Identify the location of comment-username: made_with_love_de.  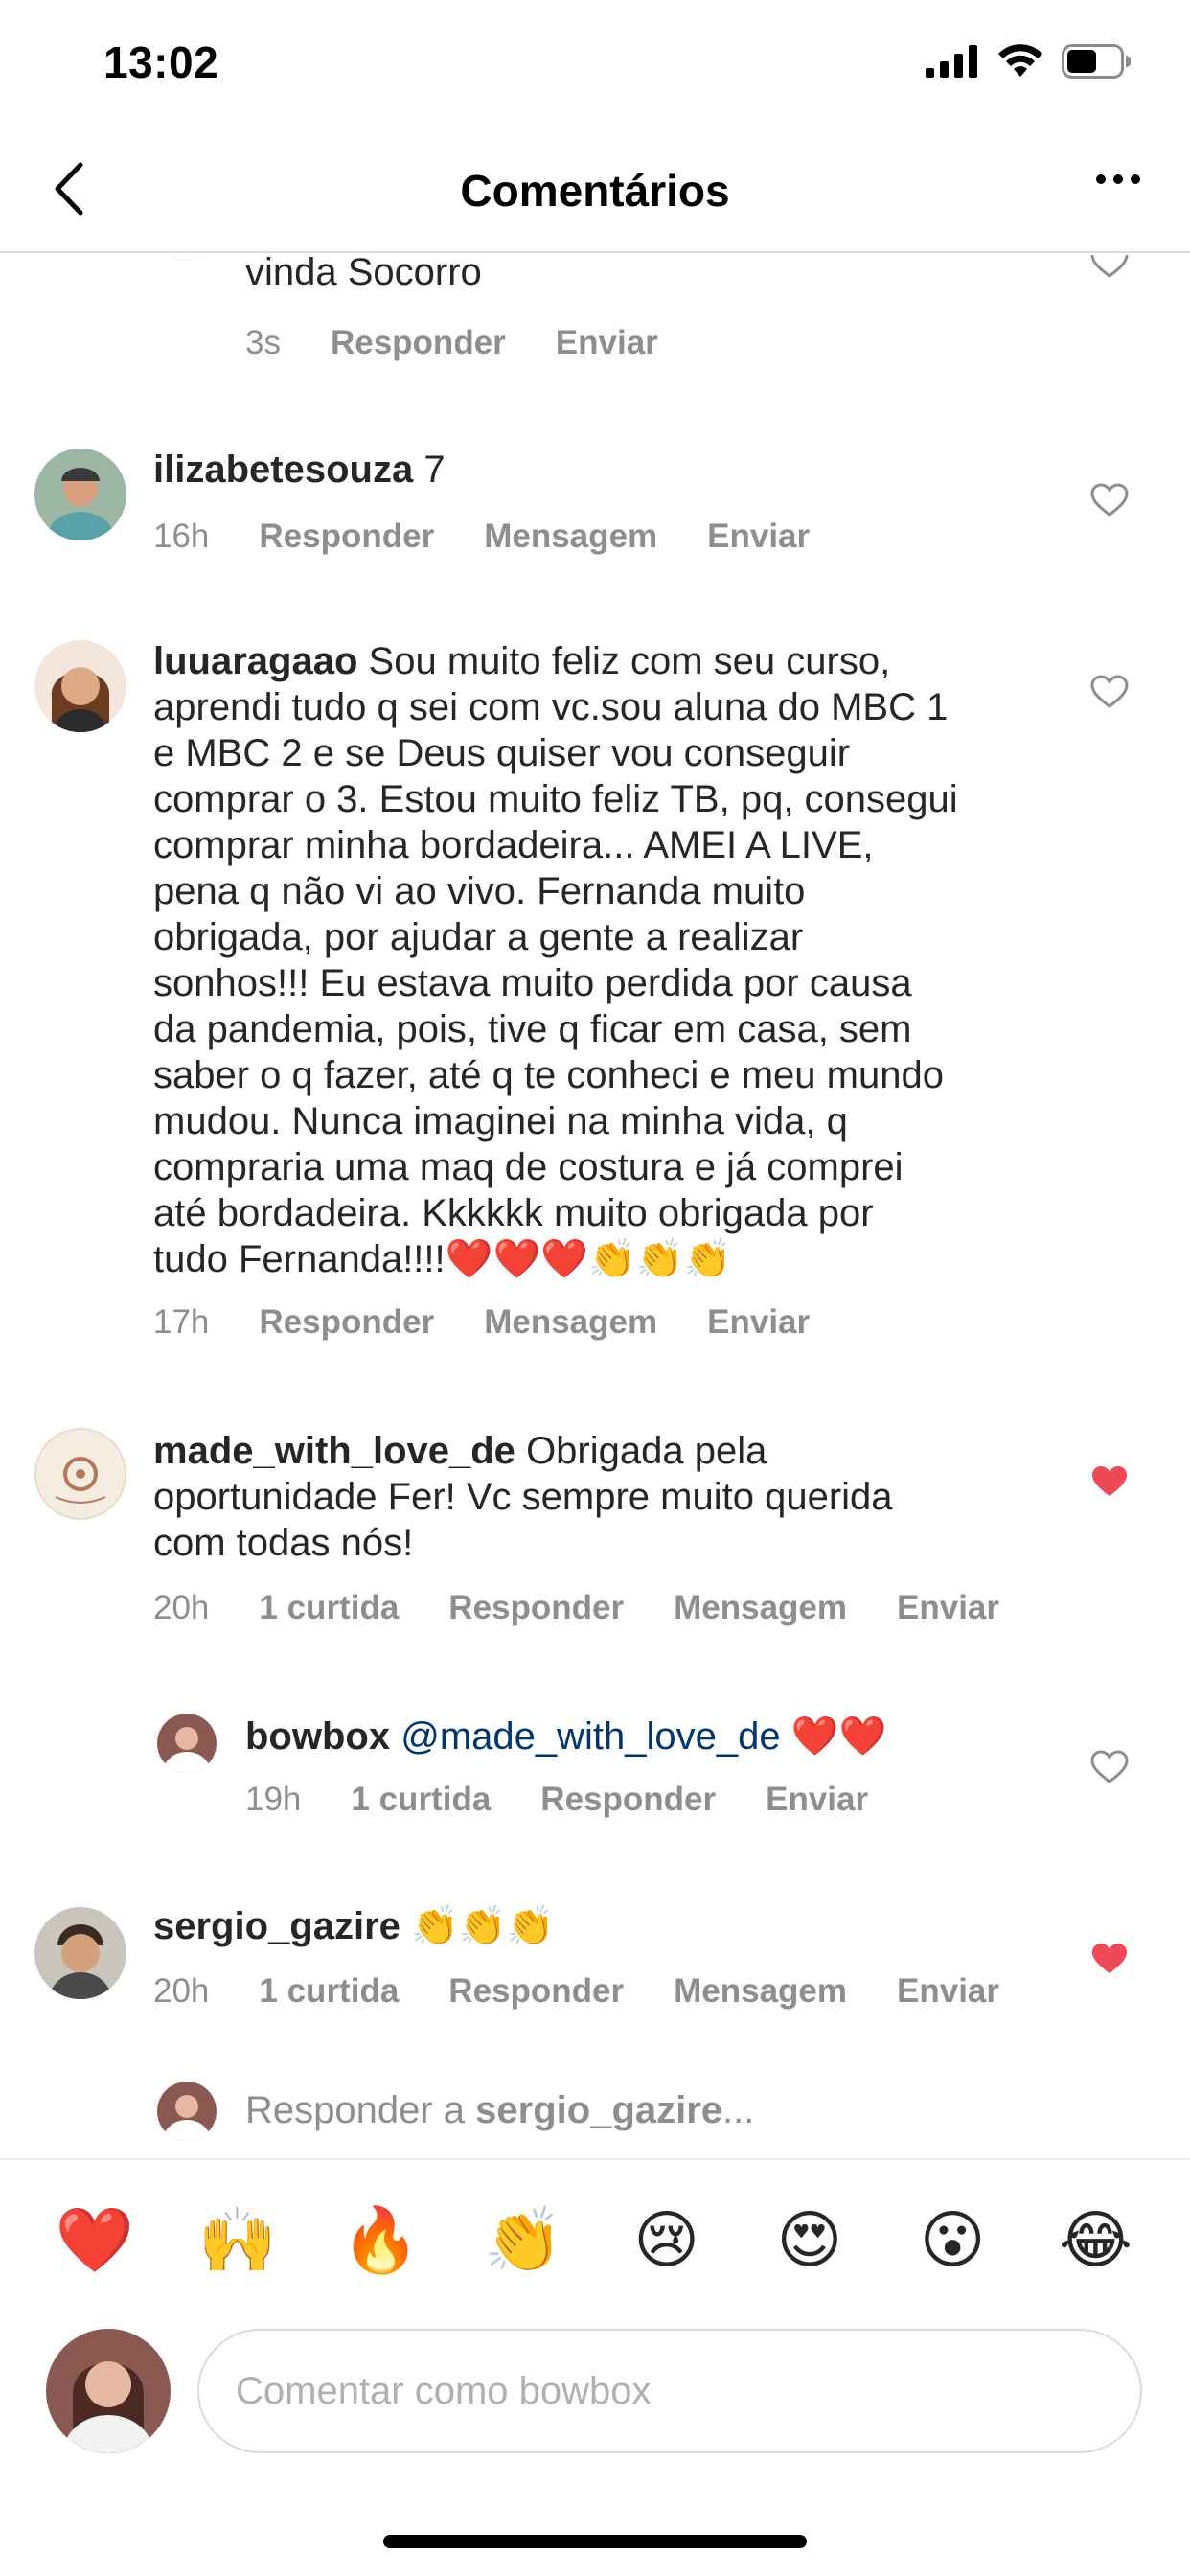
(334, 1451).